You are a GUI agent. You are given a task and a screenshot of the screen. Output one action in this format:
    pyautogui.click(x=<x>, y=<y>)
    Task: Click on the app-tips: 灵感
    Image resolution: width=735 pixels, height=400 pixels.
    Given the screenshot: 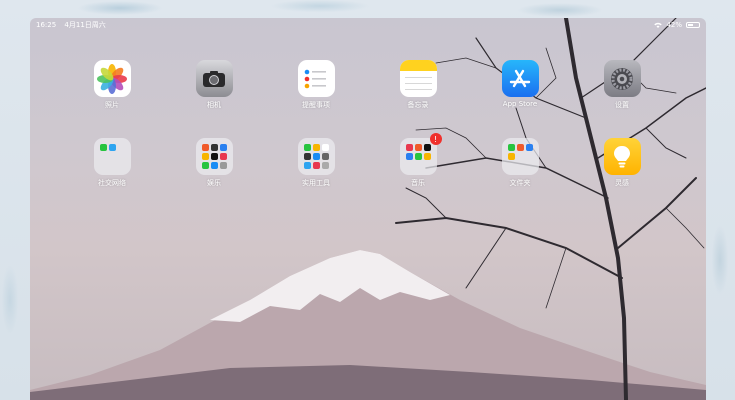 What is the action you would take?
    pyautogui.click(x=622, y=163)
    